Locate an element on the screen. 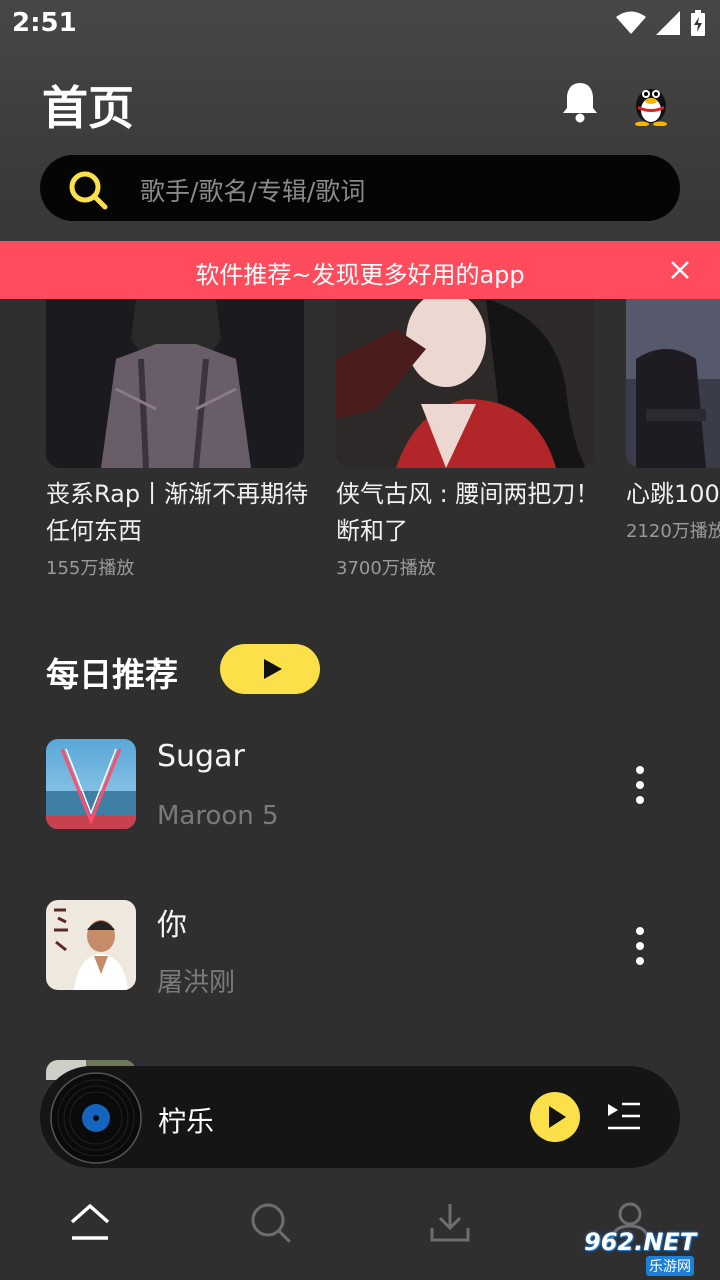  status-icons is located at coordinates (661, 23).